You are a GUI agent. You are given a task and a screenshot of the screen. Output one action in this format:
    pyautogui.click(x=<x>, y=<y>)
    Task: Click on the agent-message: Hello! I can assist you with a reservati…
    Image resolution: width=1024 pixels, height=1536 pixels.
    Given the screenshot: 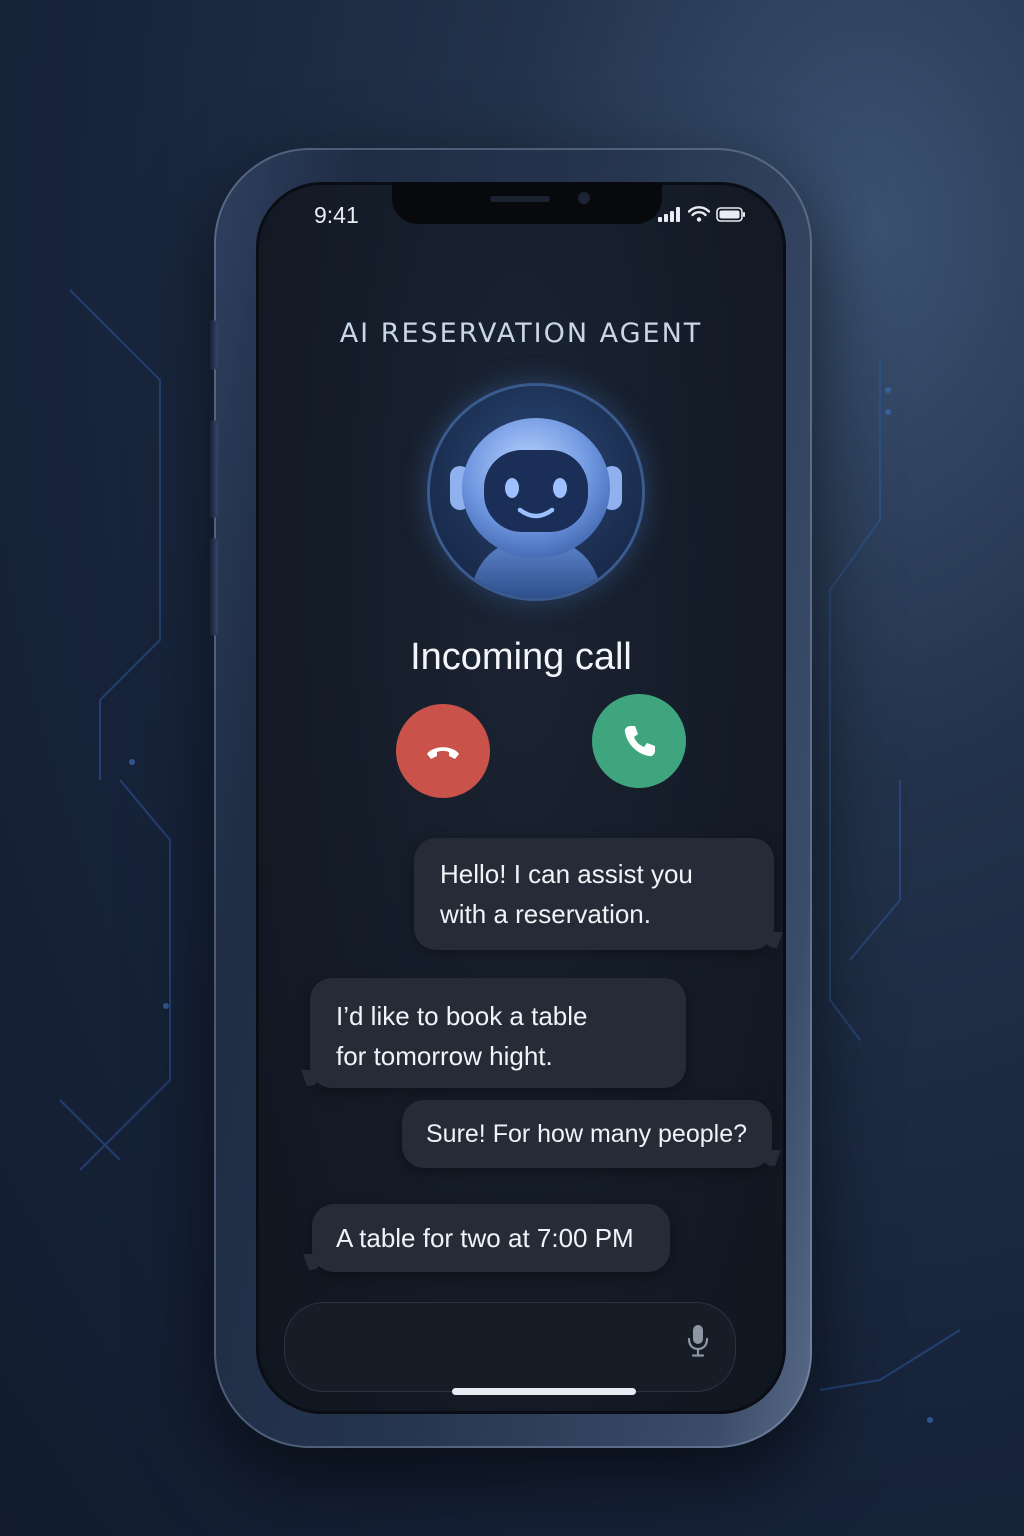 What is the action you would take?
    pyautogui.click(x=594, y=894)
    